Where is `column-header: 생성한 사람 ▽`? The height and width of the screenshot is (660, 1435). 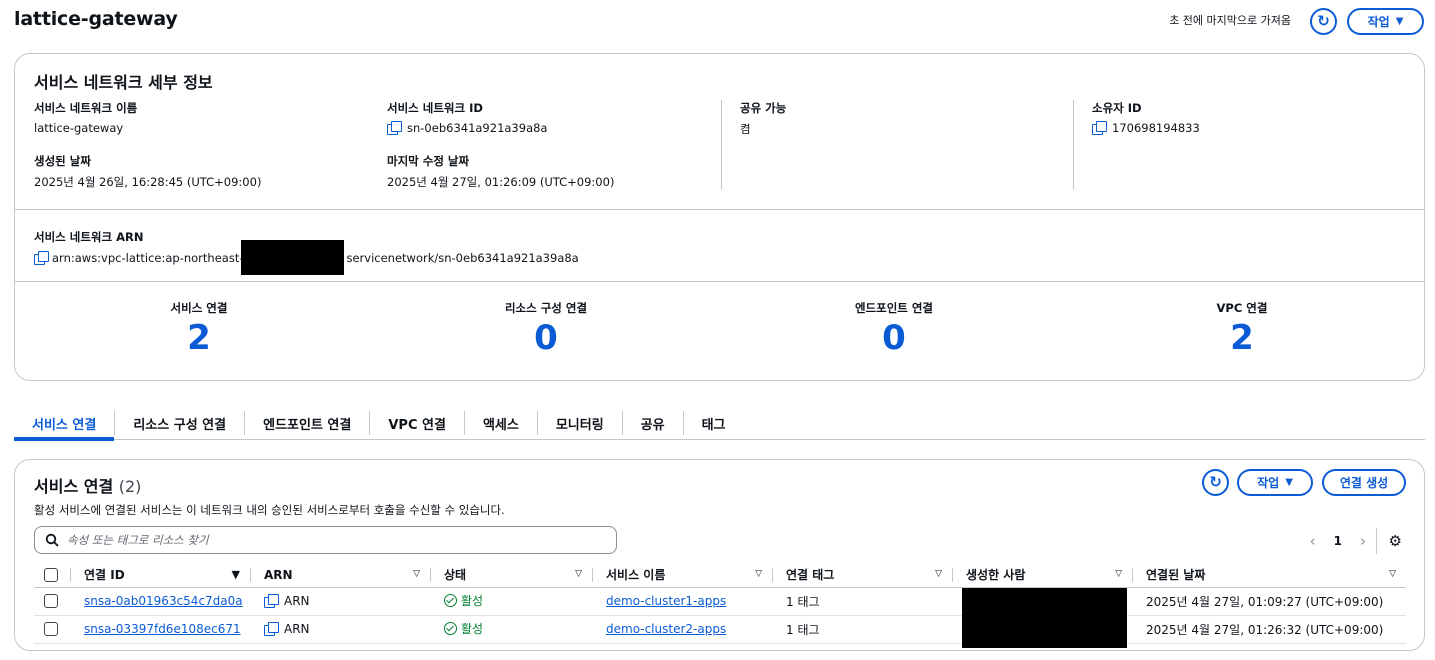 column-header: 생성한 사람 ▽ is located at coordinates (1042, 575).